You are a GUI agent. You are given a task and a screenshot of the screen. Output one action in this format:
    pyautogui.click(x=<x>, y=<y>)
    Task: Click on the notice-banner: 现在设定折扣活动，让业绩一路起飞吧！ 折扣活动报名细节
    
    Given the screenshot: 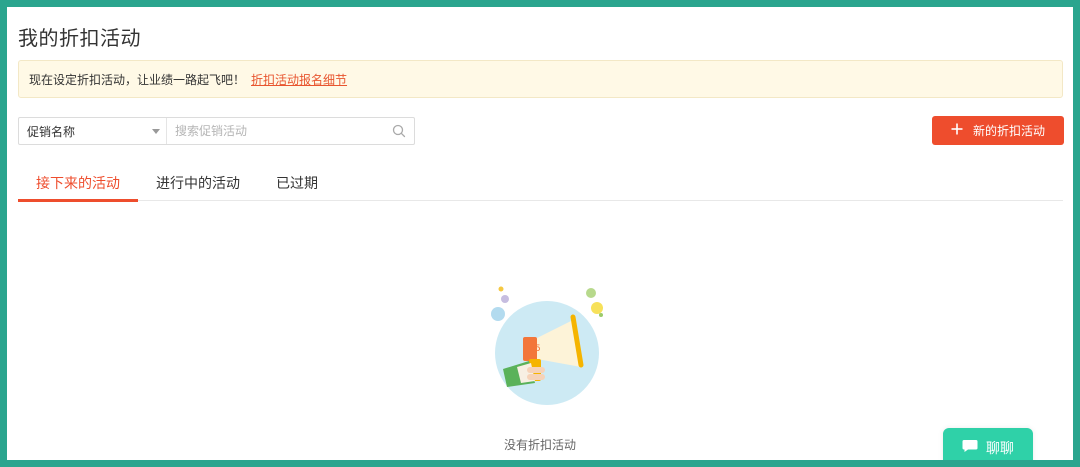 What is the action you would take?
    pyautogui.click(x=540, y=79)
    